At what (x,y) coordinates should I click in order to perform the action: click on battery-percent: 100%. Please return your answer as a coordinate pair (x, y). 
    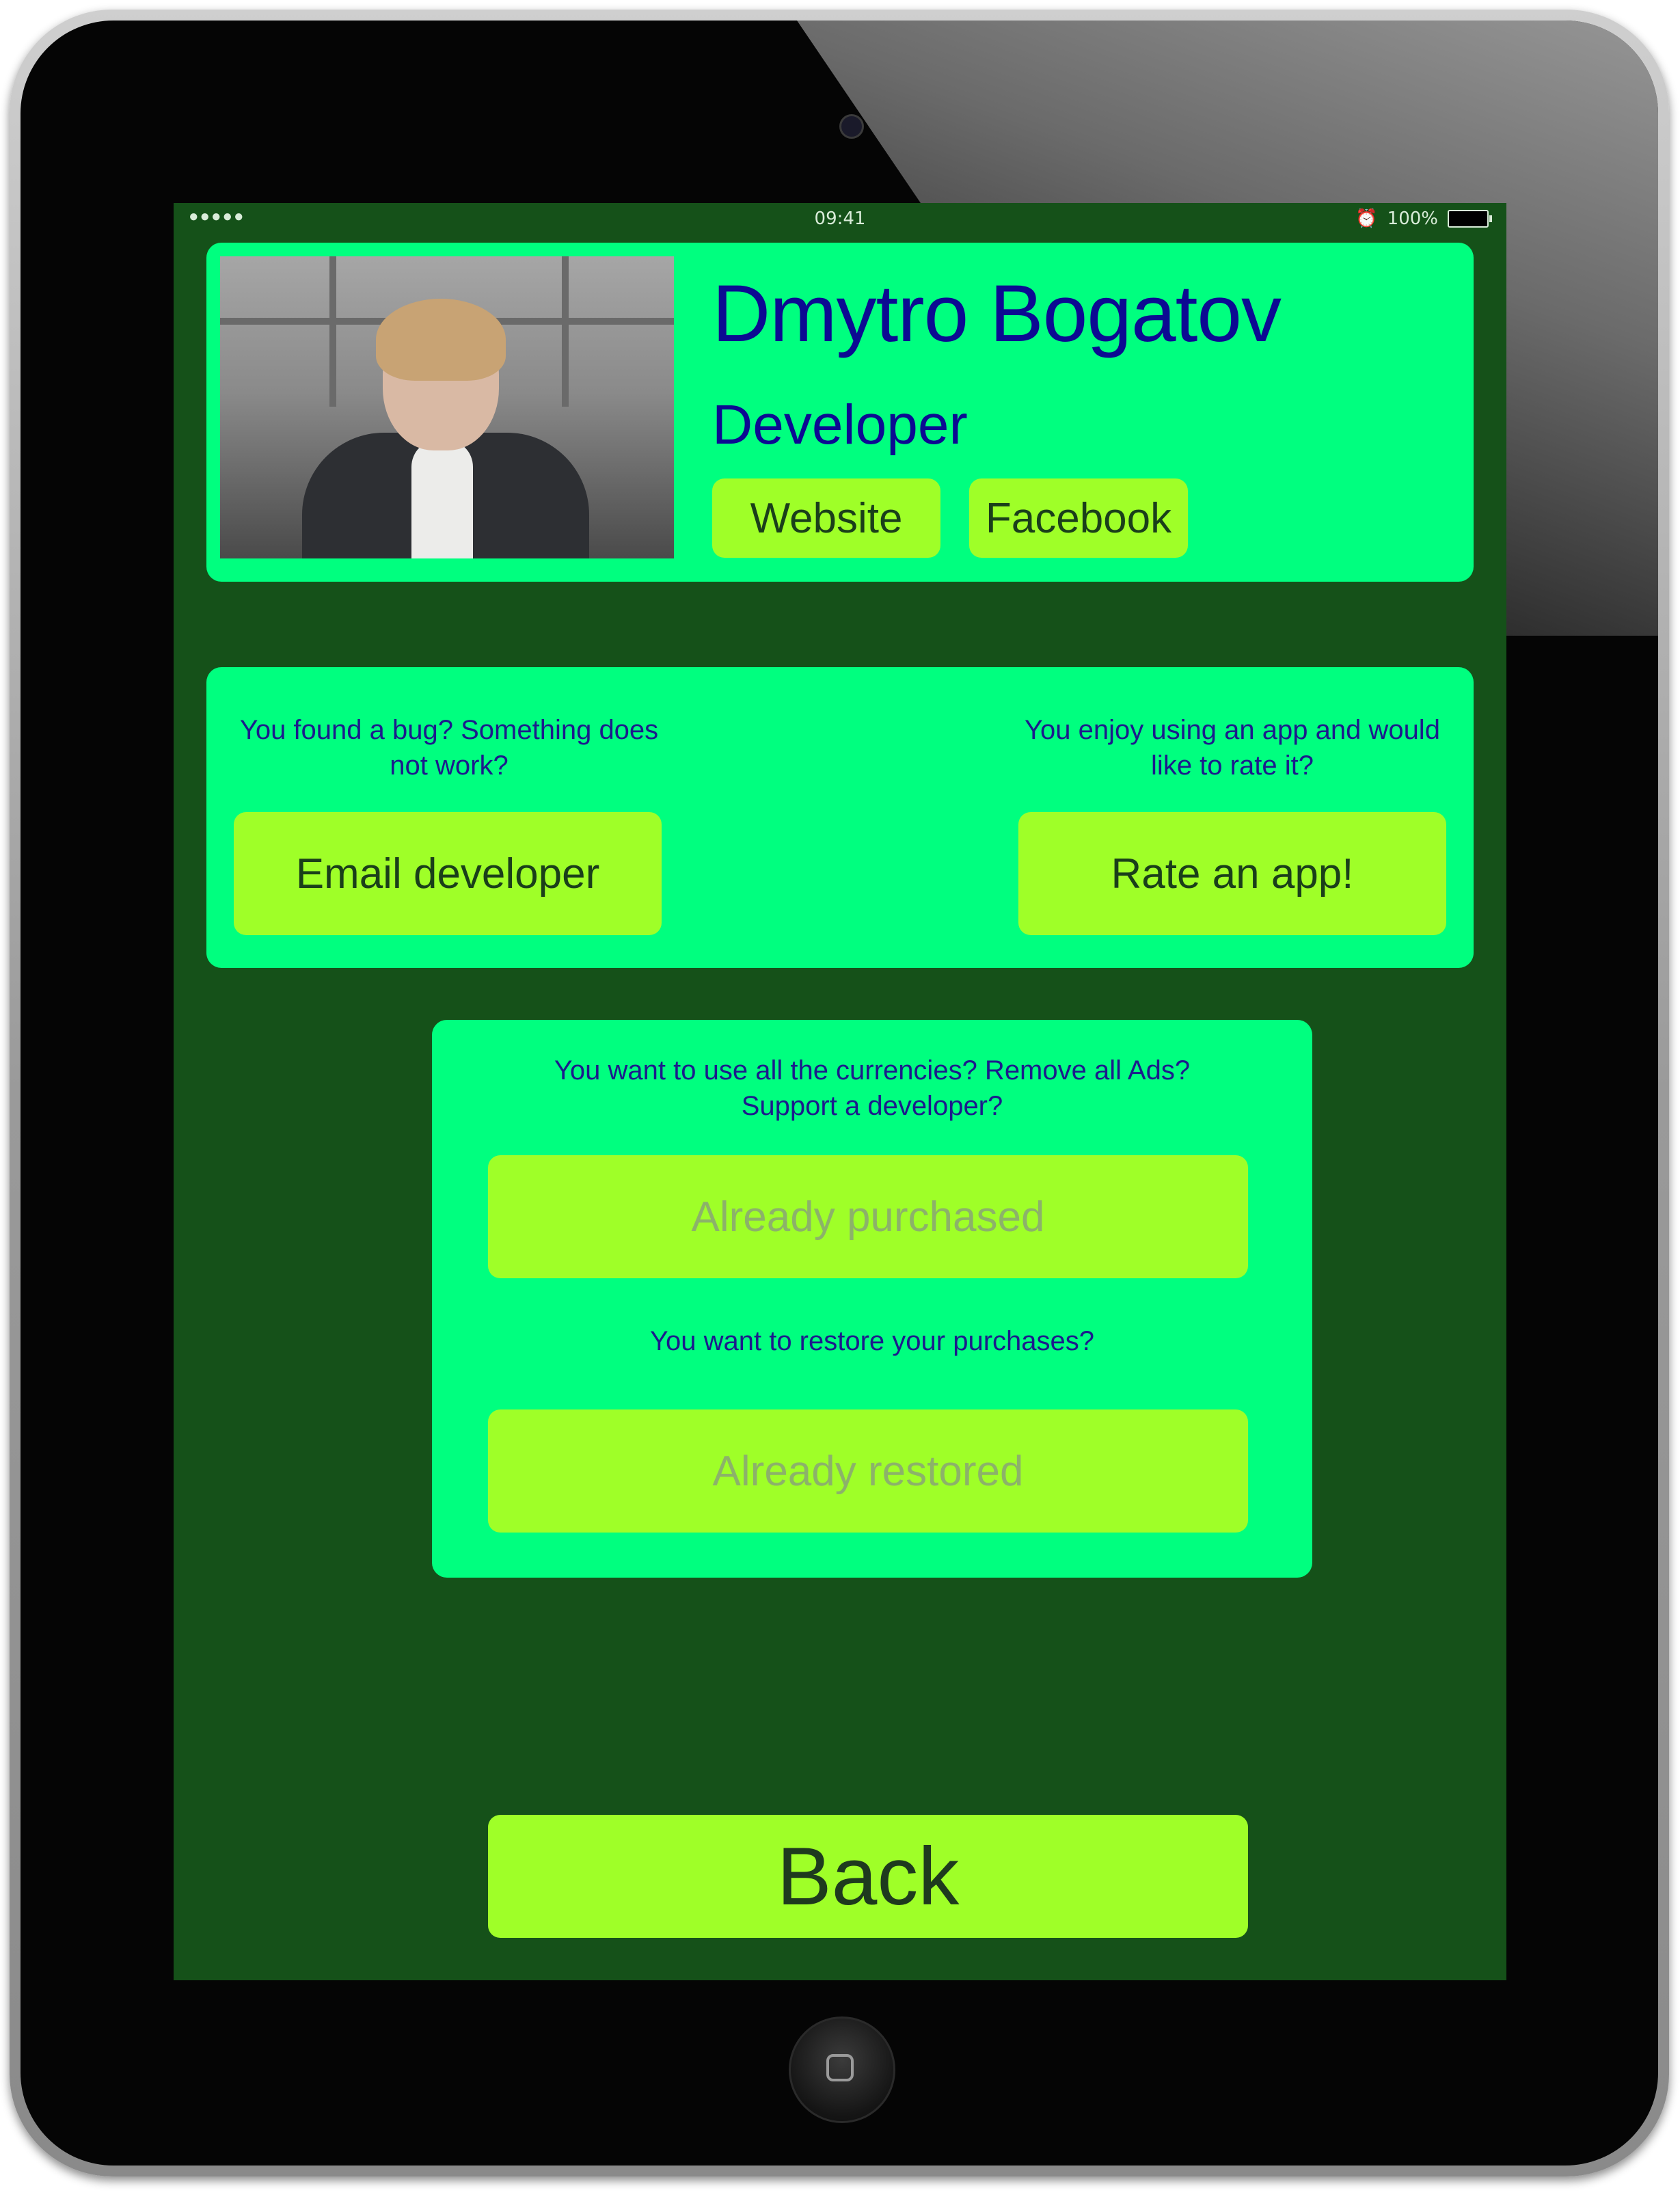
    Looking at the image, I should click on (1412, 219).